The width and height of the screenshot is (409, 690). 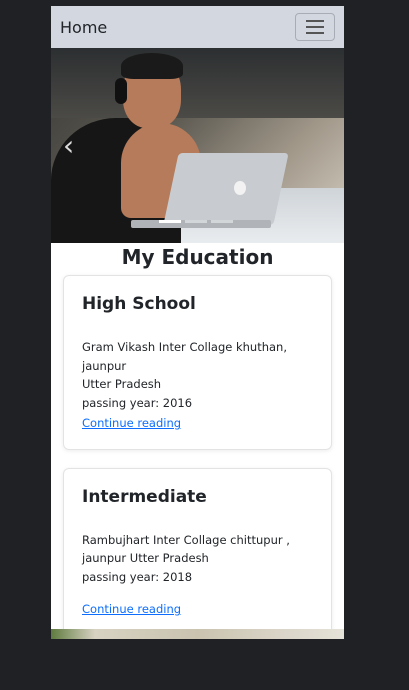 What do you see at coordinates (240, 188) in the screenshot?
I see `apple-logo-icon` at bounding box center [240, 188].